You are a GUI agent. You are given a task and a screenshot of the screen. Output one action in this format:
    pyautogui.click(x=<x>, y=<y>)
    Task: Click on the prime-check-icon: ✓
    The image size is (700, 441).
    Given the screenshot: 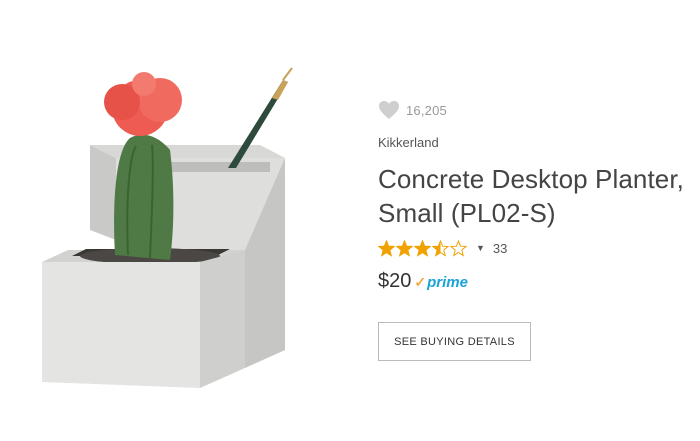 What is the action you would take?
    pyautogui.click(x=420, y=282)
    